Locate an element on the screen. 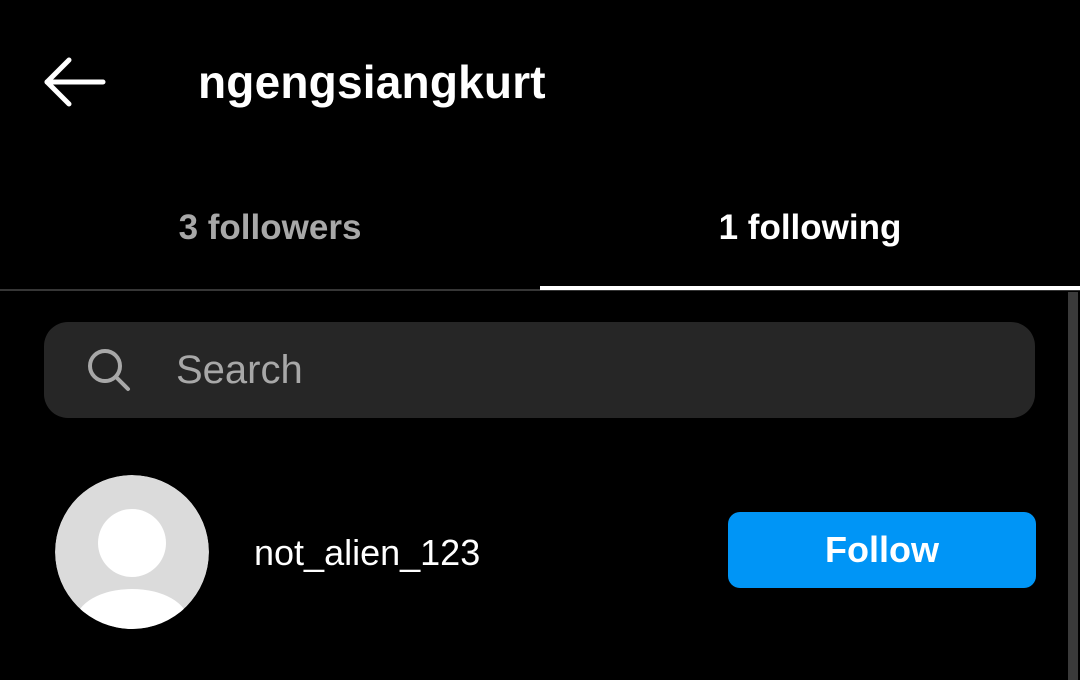 The width and height of the screenshot is (1080, 680). tab-followers: 3 followers is located at coordinates (270, 227).